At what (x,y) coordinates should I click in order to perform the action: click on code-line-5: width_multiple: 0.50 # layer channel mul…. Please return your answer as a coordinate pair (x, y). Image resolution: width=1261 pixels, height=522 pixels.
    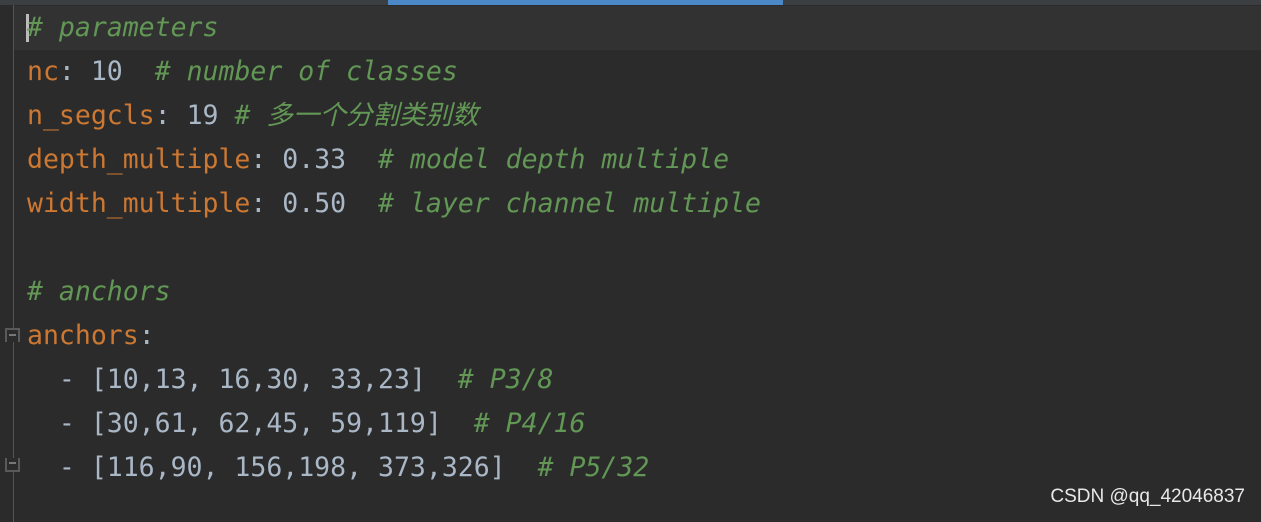
    Looking at the image, I should click on (394, 204).